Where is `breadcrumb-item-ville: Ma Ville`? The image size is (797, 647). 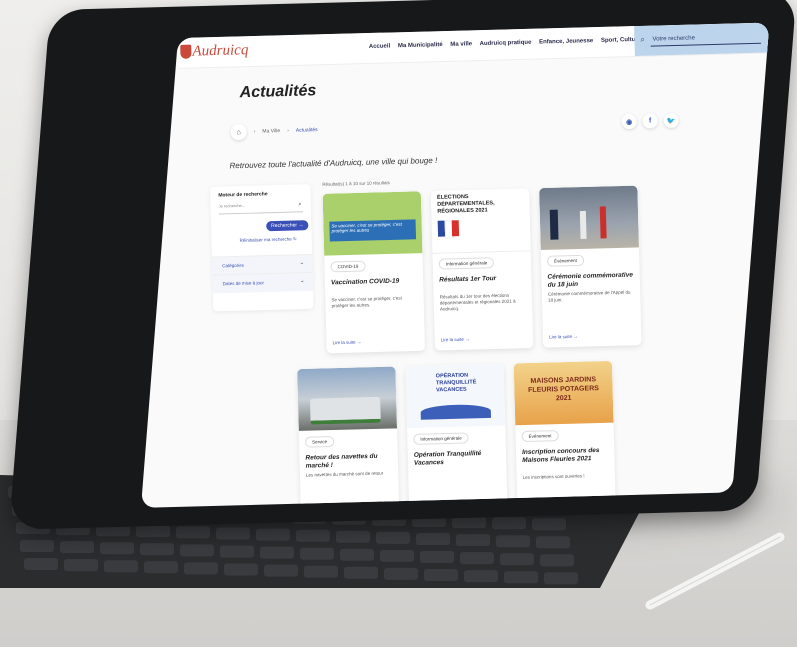
breadcrumb-item-ville: Ma Ville is located at coordinates (271, 131).